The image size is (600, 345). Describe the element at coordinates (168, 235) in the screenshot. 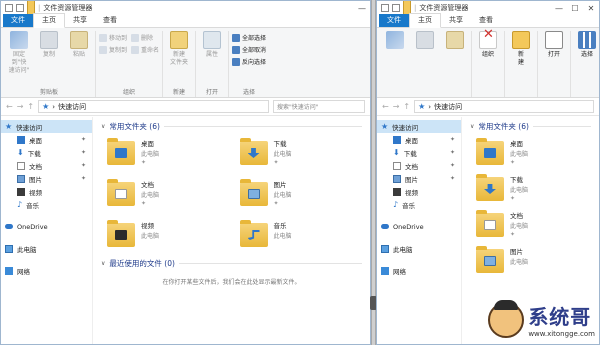

I see `folder-item: 视频 此电脑` at that location.